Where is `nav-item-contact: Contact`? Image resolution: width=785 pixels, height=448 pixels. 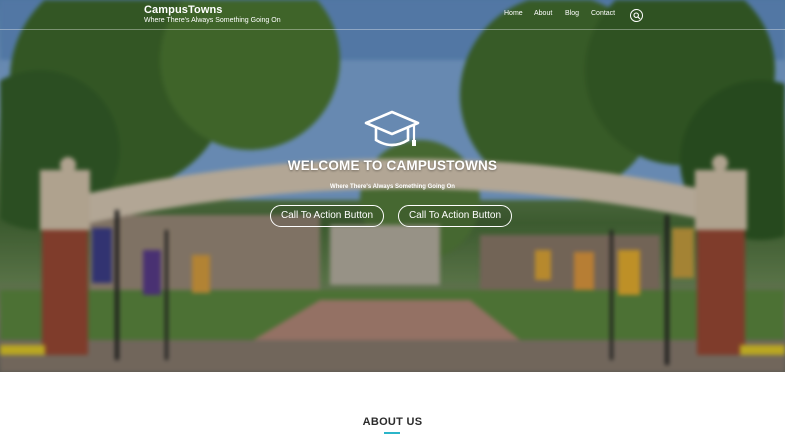
nav-item-contact: Contact is located at coordinates (603, 13).